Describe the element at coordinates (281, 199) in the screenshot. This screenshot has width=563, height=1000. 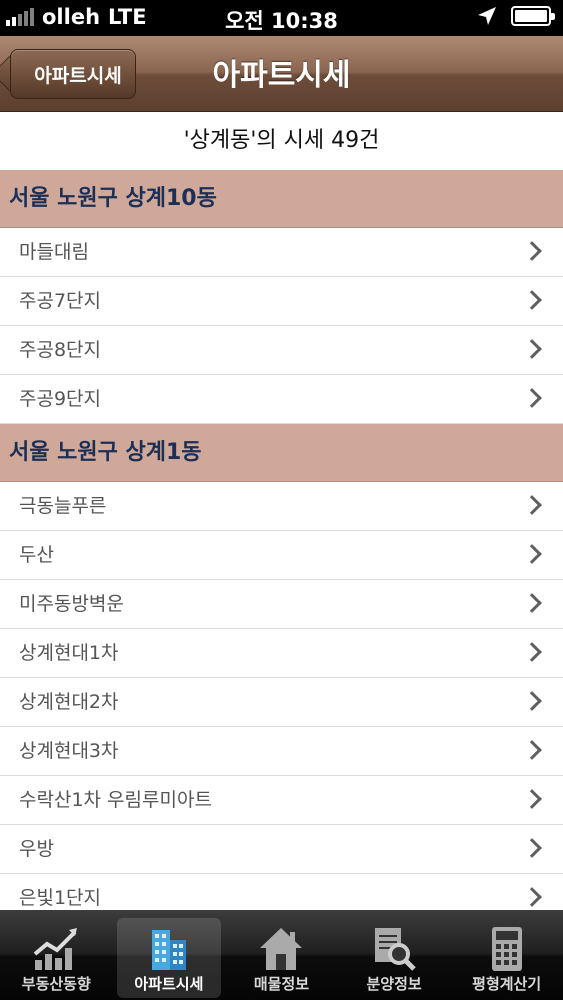
I see `section-header: 서울 노원구 상계10동` at that location.